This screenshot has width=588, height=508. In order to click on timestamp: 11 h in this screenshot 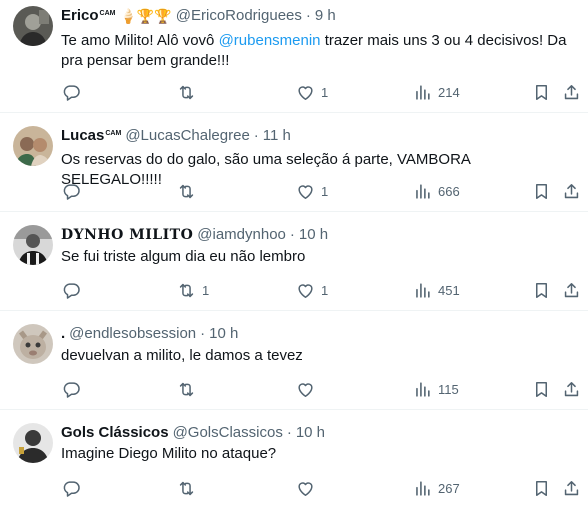, I will do `click(277, 136)`.